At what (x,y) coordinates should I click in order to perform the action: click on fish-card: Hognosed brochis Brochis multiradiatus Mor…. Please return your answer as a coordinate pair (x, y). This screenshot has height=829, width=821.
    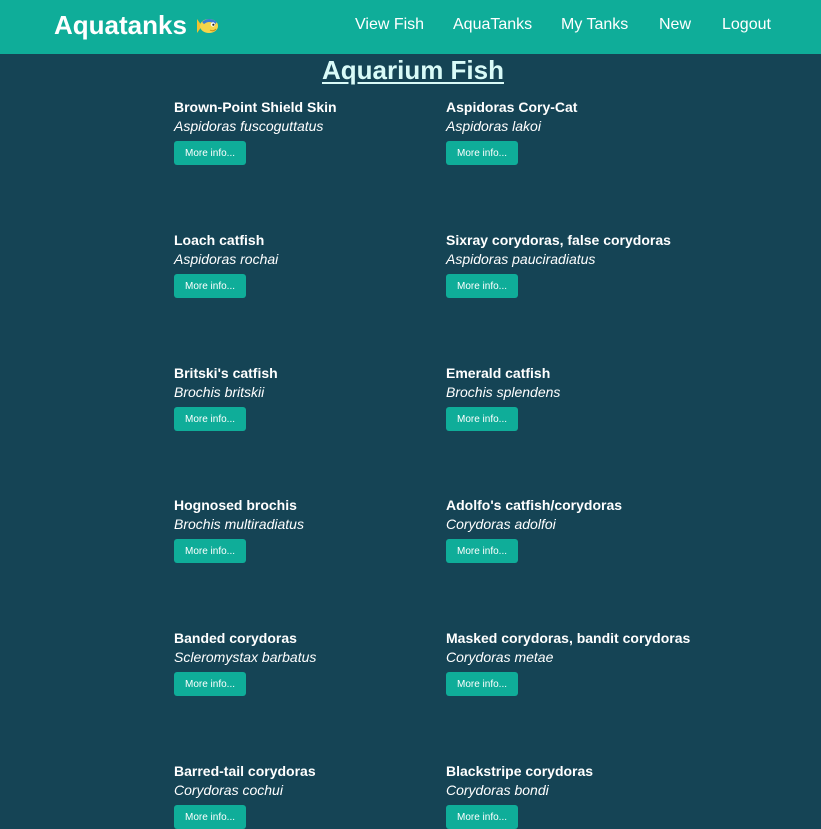
    Looking at the image, I should click on (304, 530).